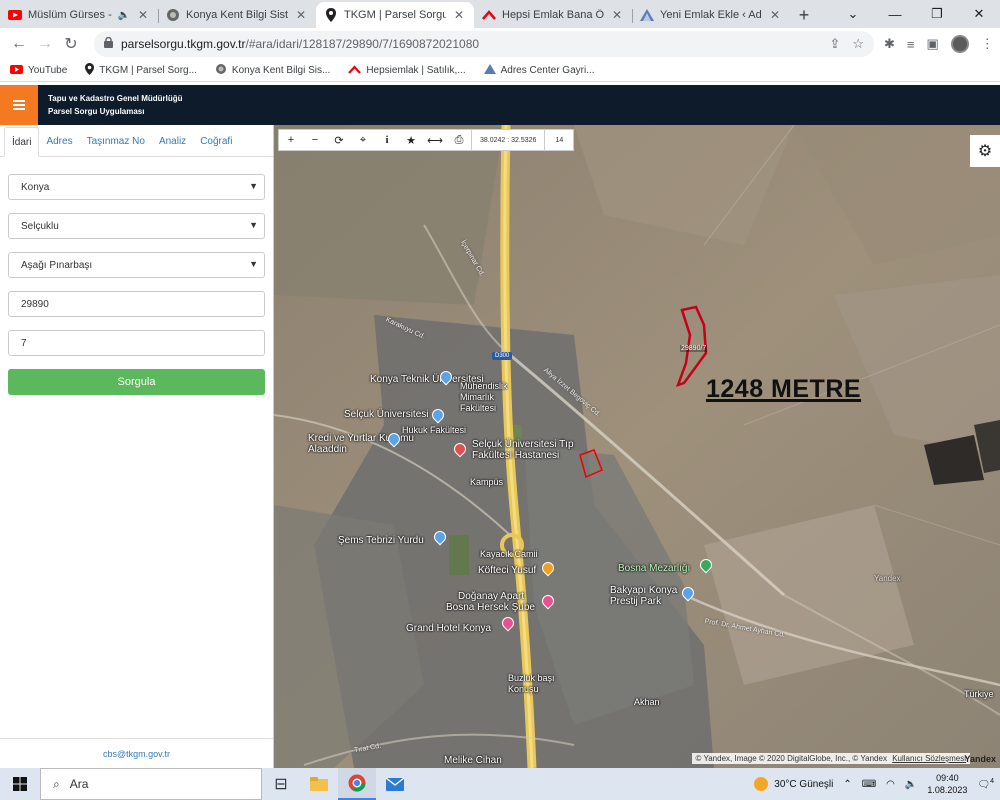 The height and width of the screenshot is (800, 1000). Describe the element at coordinates (647, 702) in the screenshot. I see `poi-label: Akhan` at that location.